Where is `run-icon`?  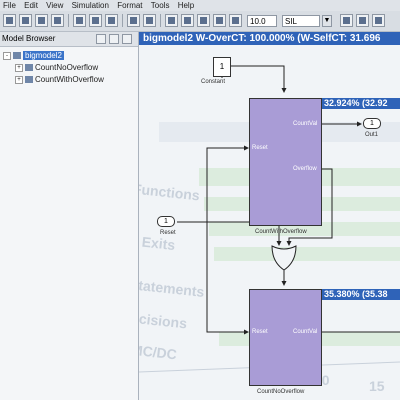 run-icon is located at coordinates (219, 20).